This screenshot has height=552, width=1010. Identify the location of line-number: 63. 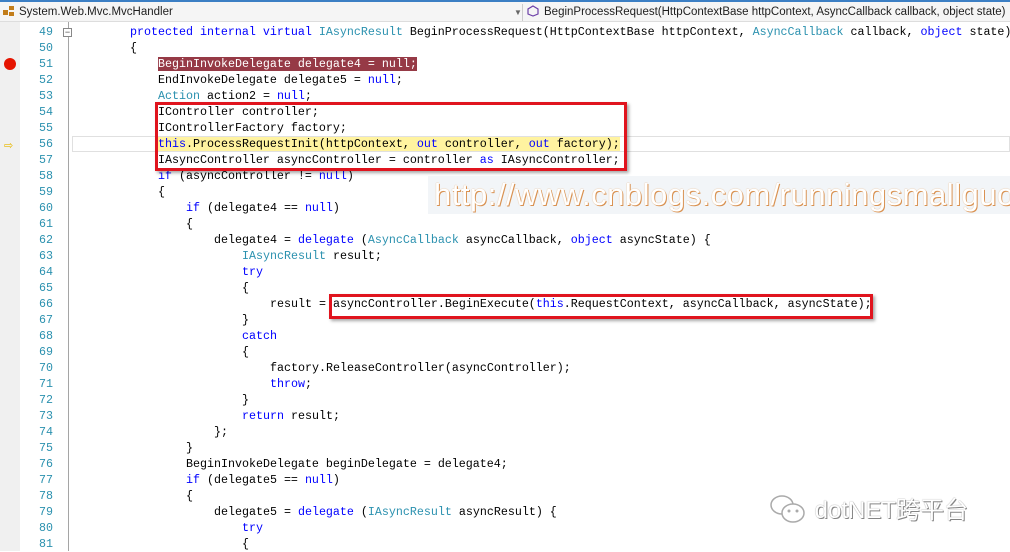
(46, 256).